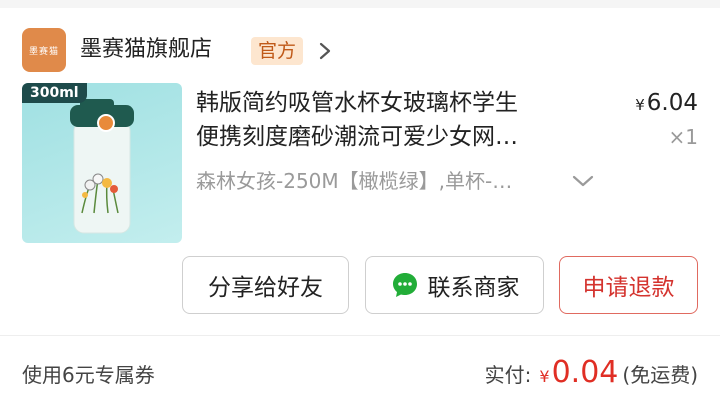  Describe the element at coordinates (102, 166) in the screenshot. I see `water-bottle-illustration` at that location.